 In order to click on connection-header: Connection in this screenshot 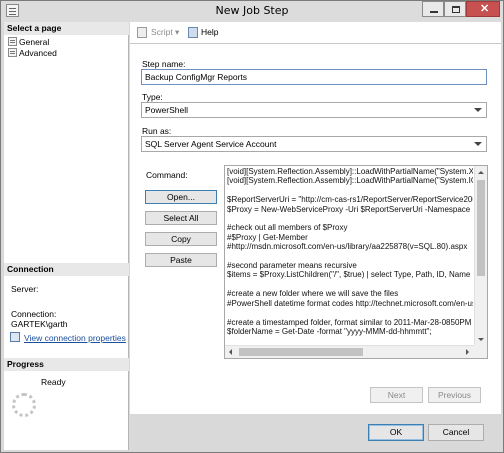, I will do `click(66, 269)`.